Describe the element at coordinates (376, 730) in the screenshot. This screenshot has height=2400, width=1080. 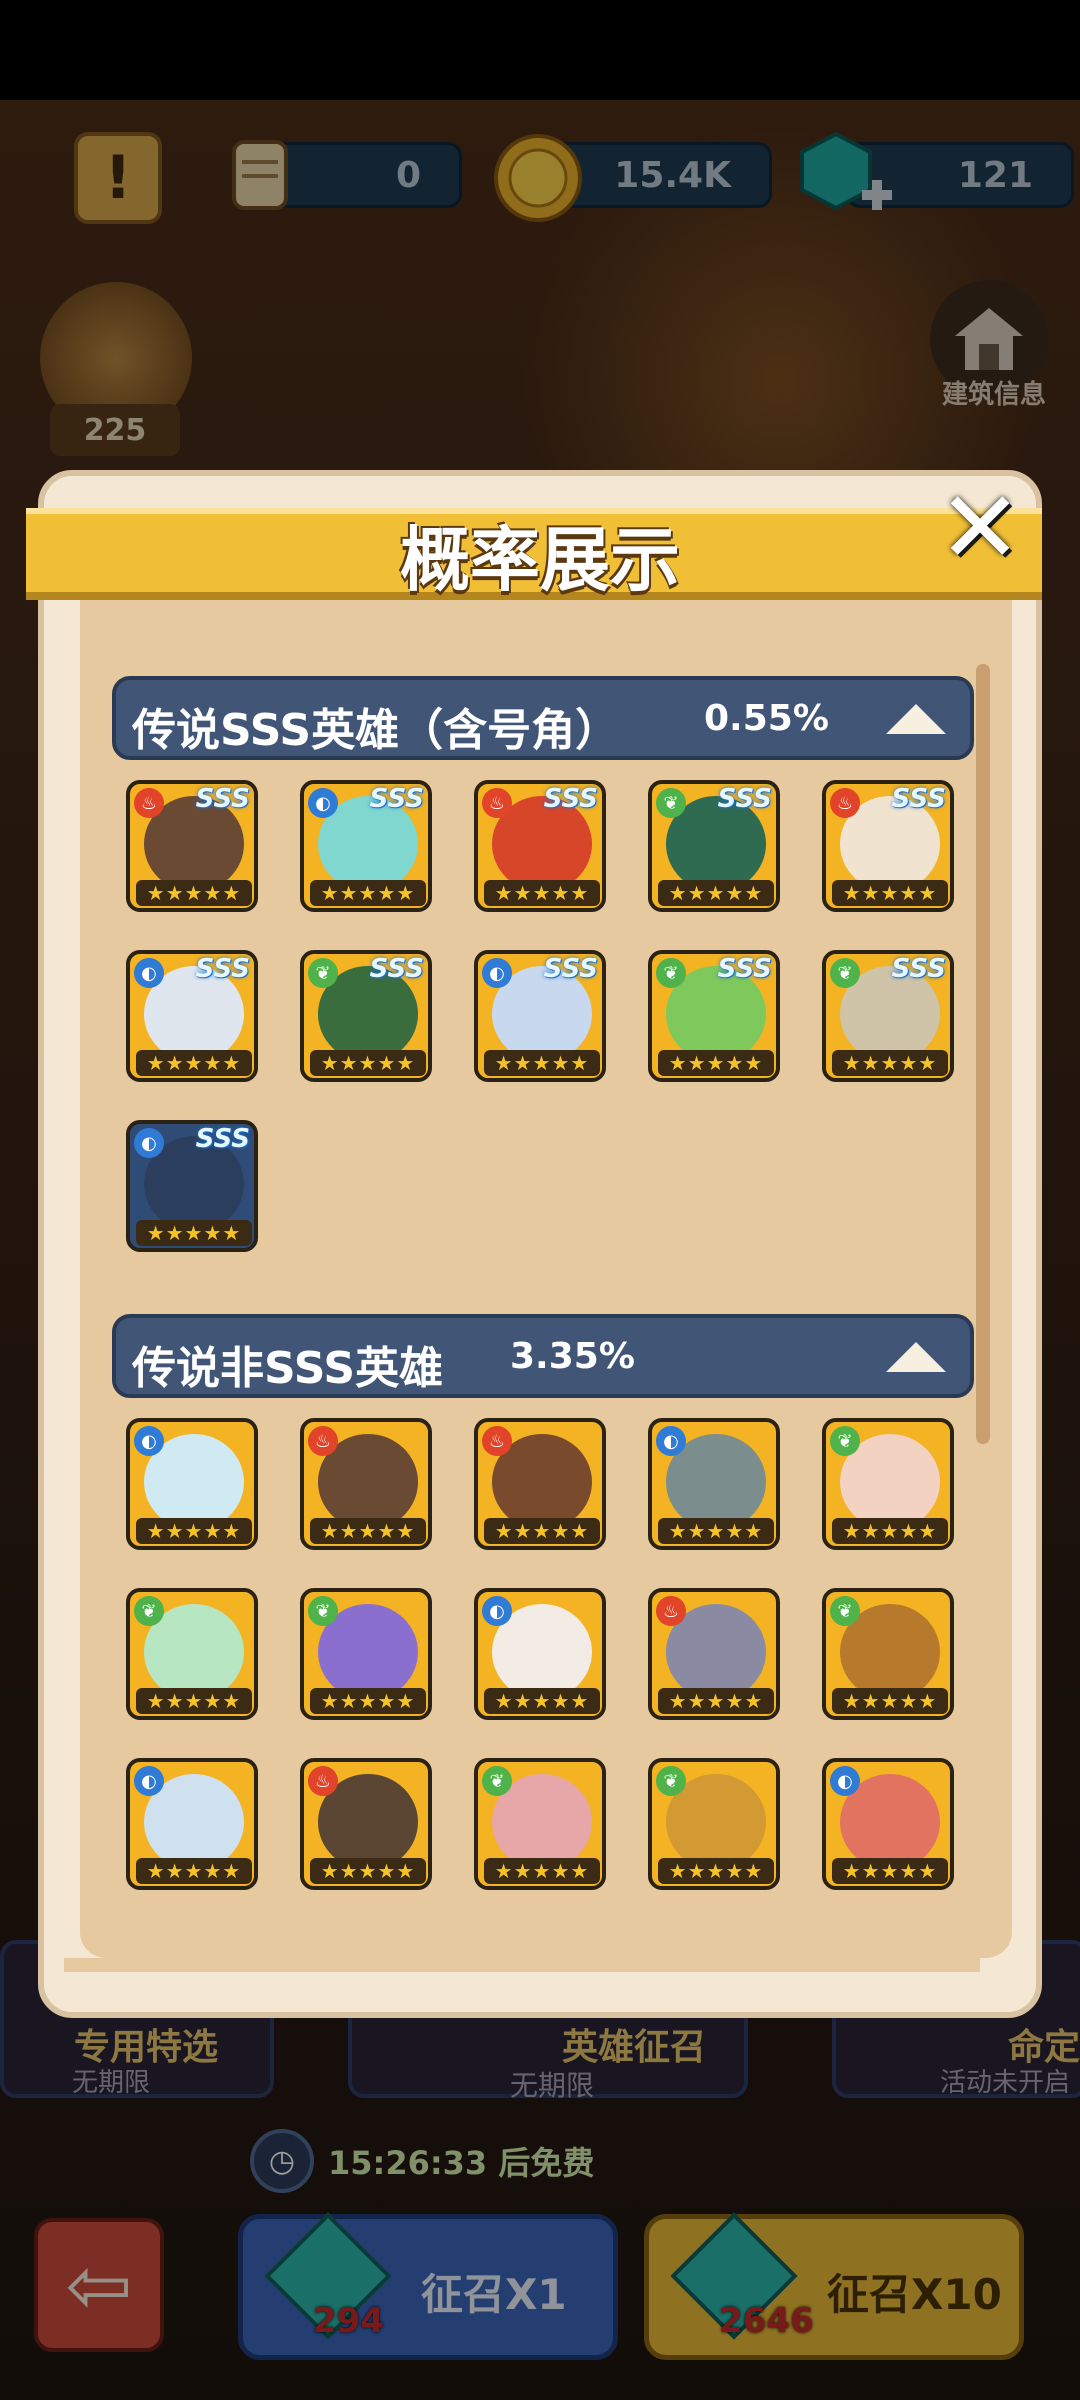
I see `section-title: 传说SSS英雄（含号角）` at that location.